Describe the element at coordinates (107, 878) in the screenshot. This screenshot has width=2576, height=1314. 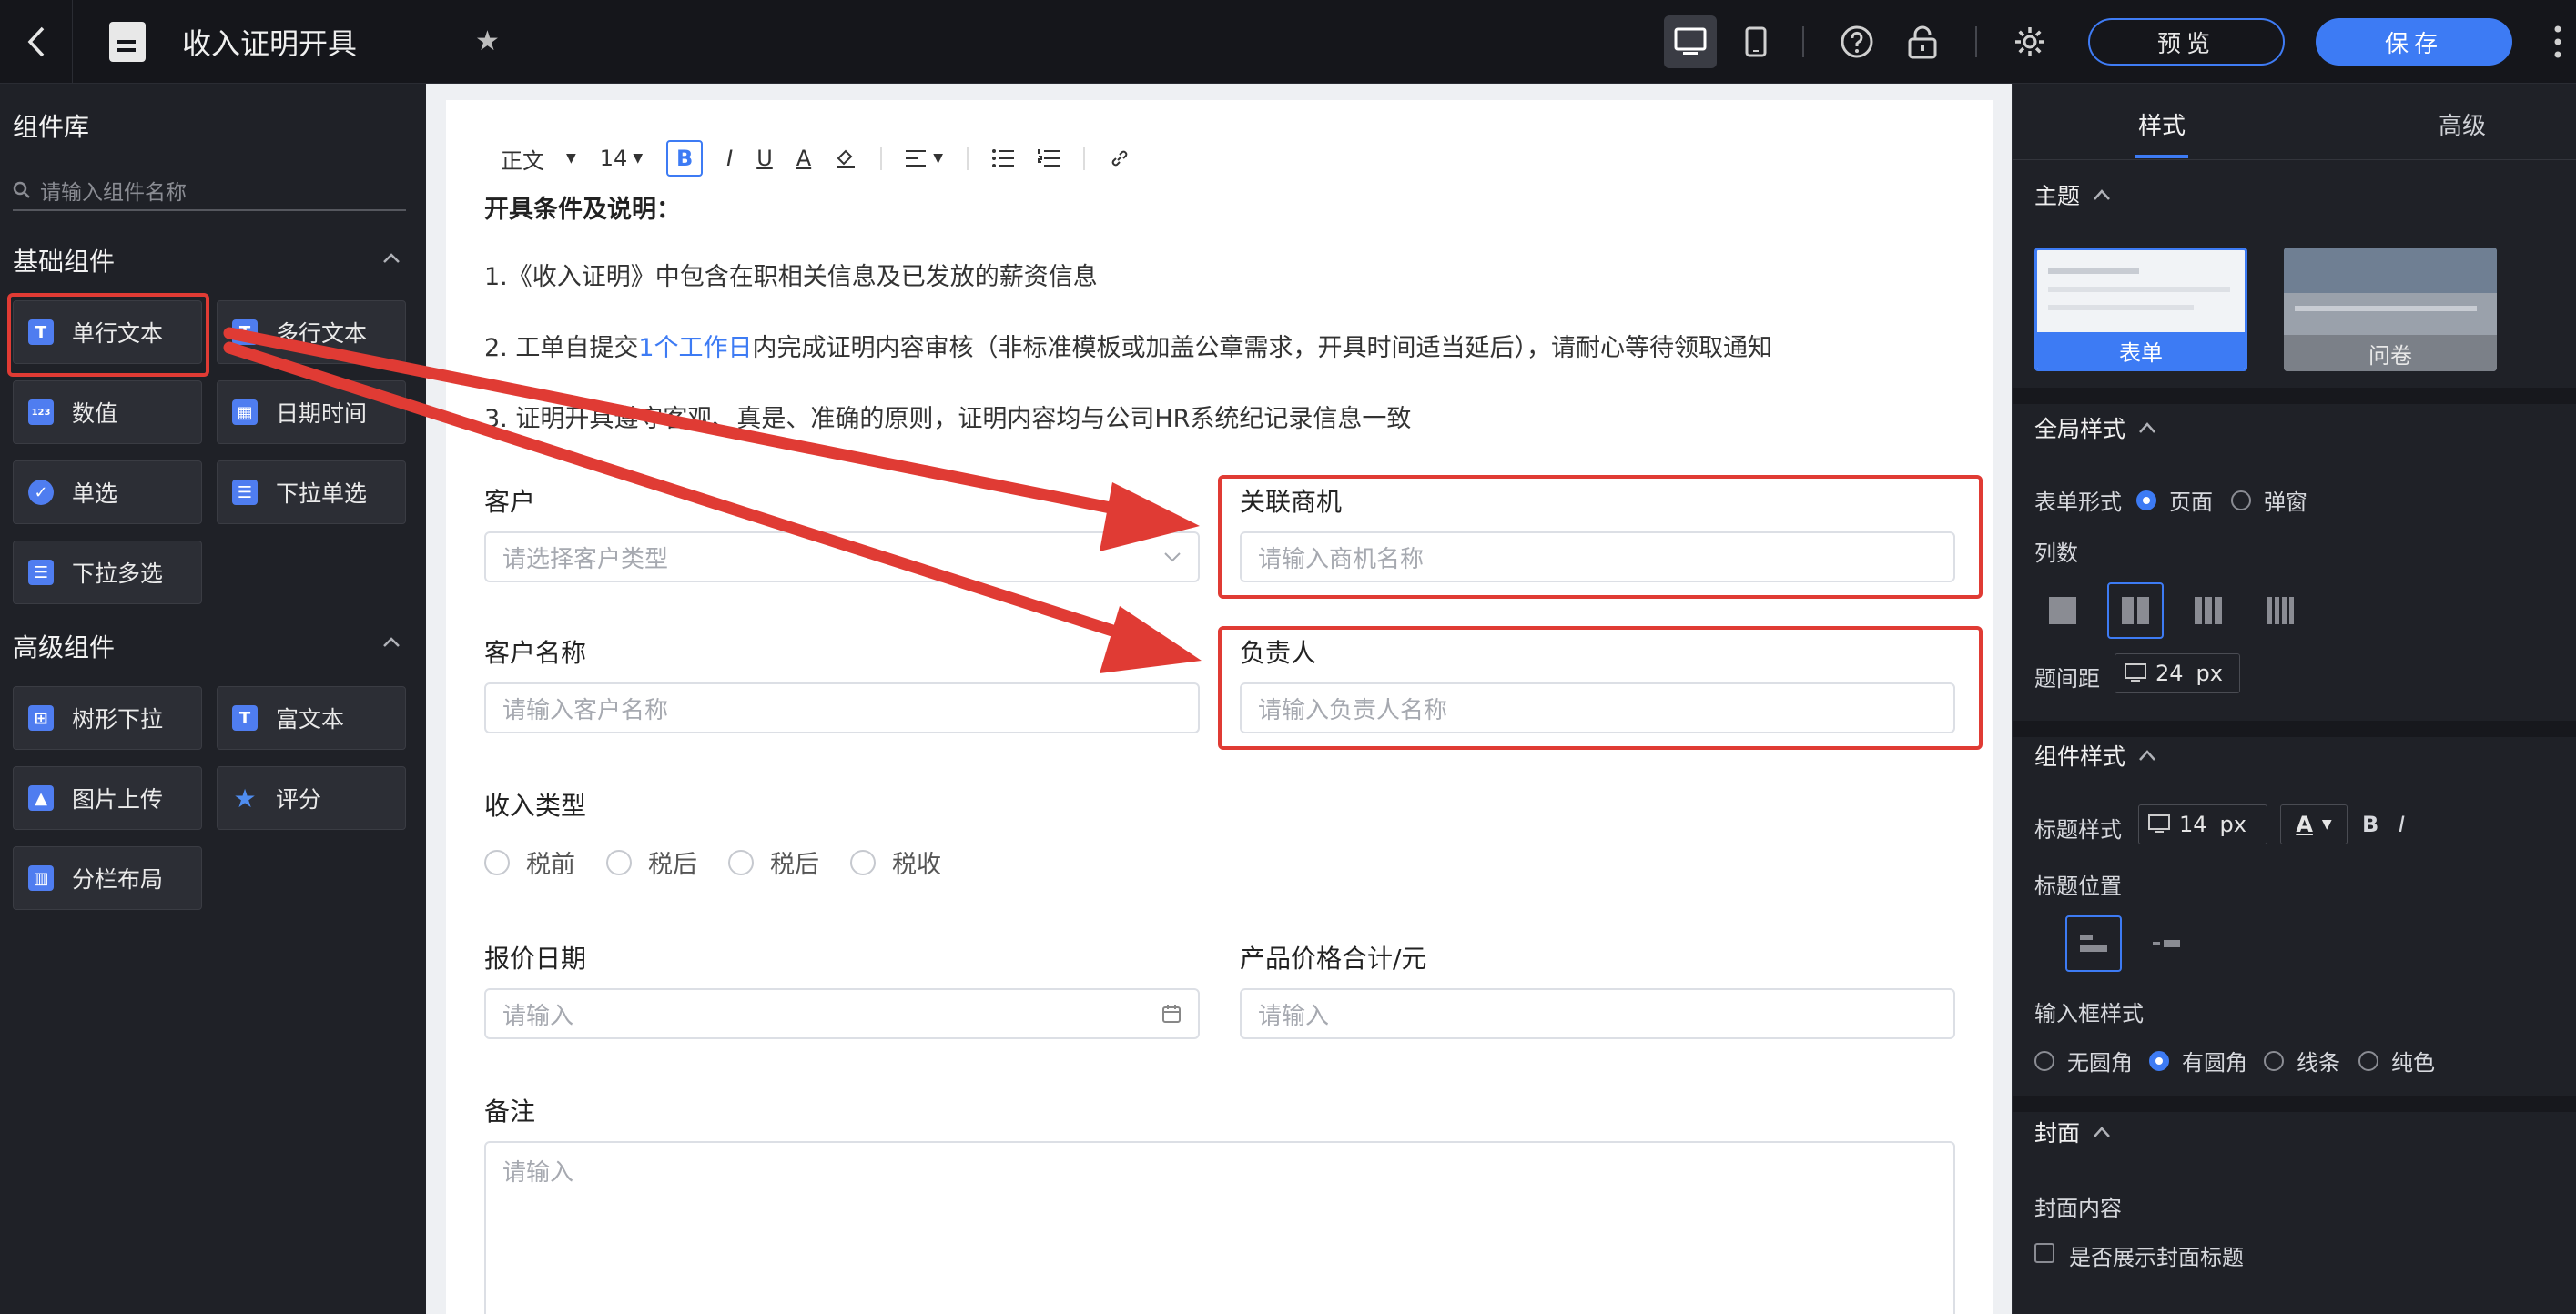
I see `component-column-layout: ▥ 分栏布局` at that location.